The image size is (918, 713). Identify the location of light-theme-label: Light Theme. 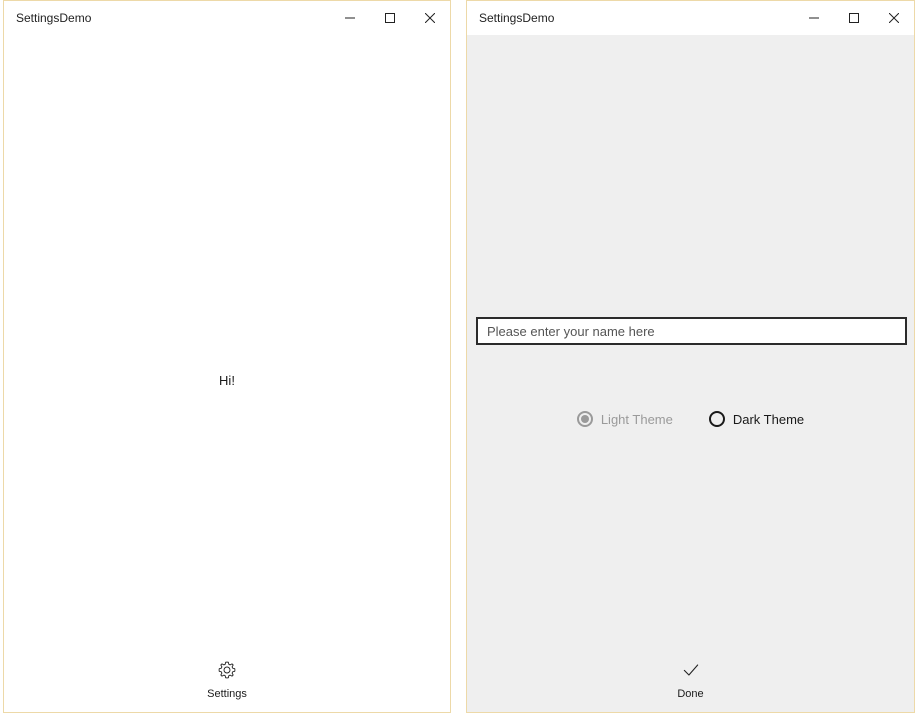
(636, 419).